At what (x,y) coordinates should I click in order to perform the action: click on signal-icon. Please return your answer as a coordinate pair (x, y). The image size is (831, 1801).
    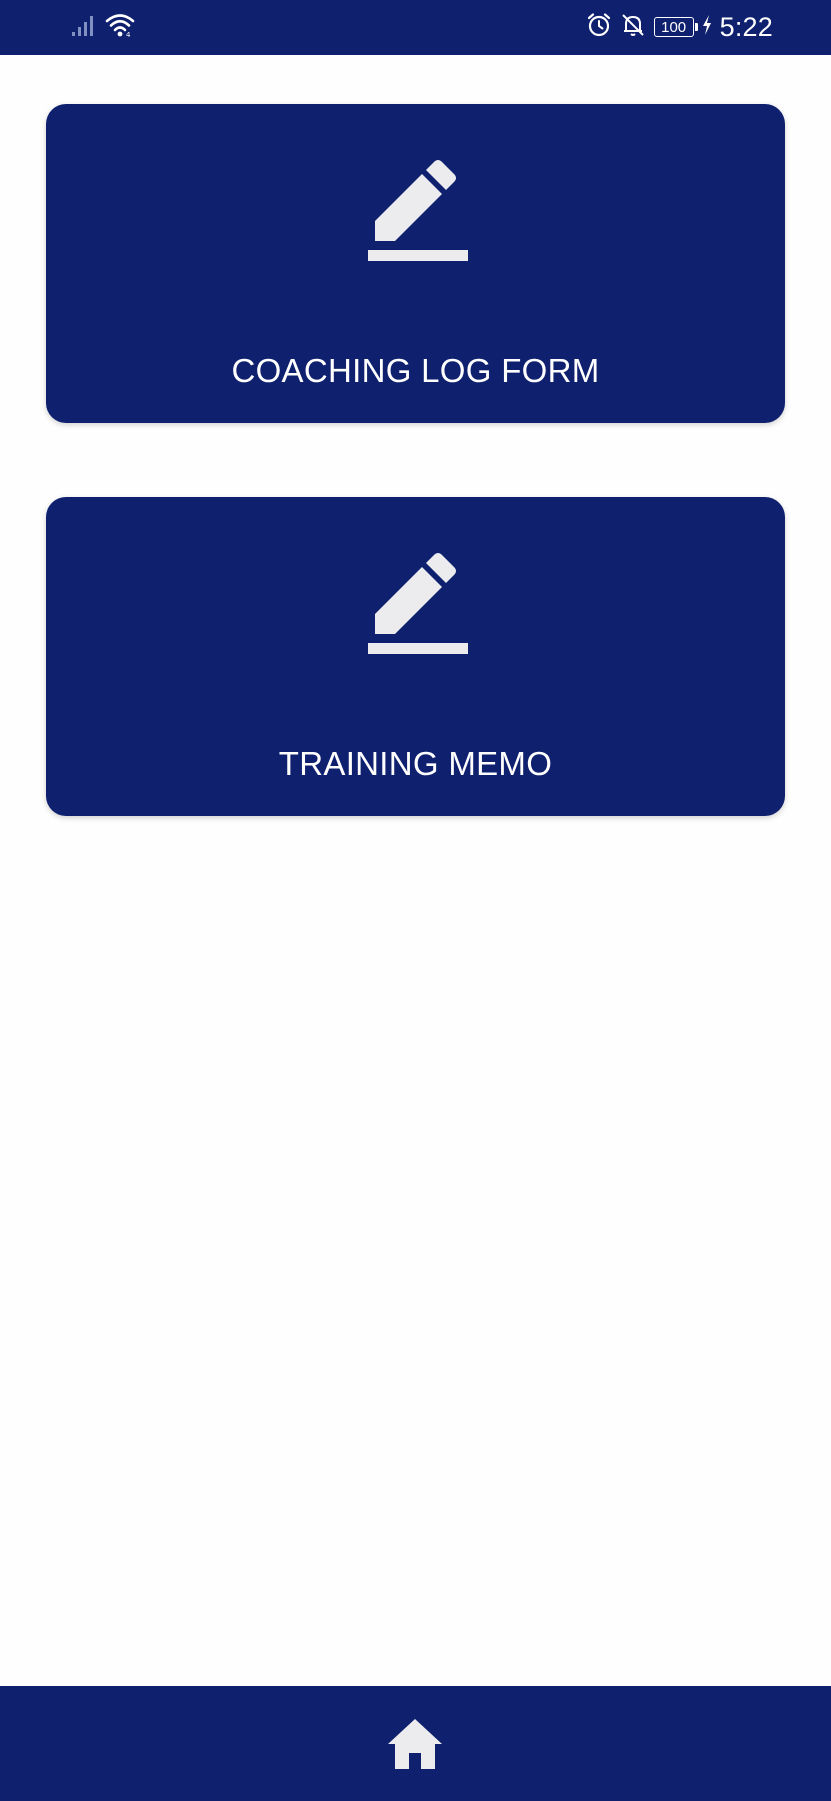
    Looking at the image, I should click on (84, 27).